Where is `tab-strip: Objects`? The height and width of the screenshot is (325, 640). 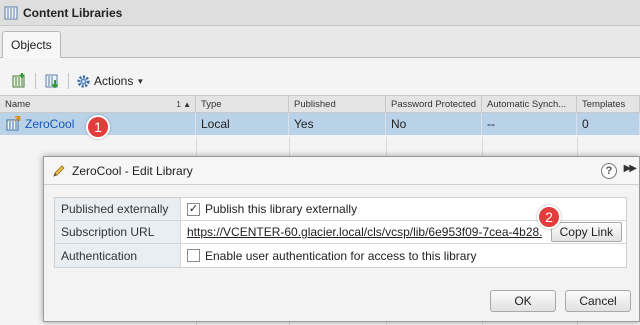
tab-strip: Objects is located at coordinates (320, 42).